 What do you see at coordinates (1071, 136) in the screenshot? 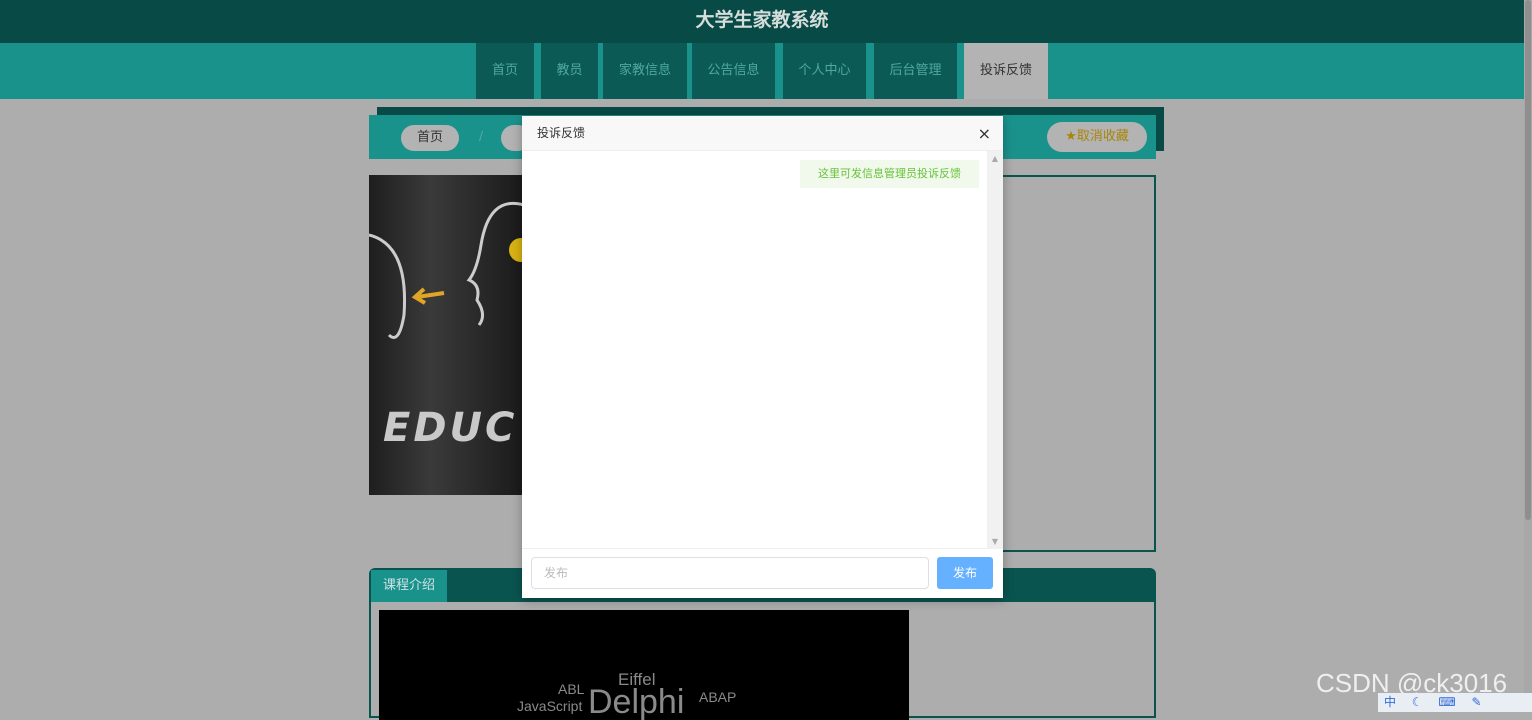
I see `star-icon: ★` at bounding box center [1071, 136].